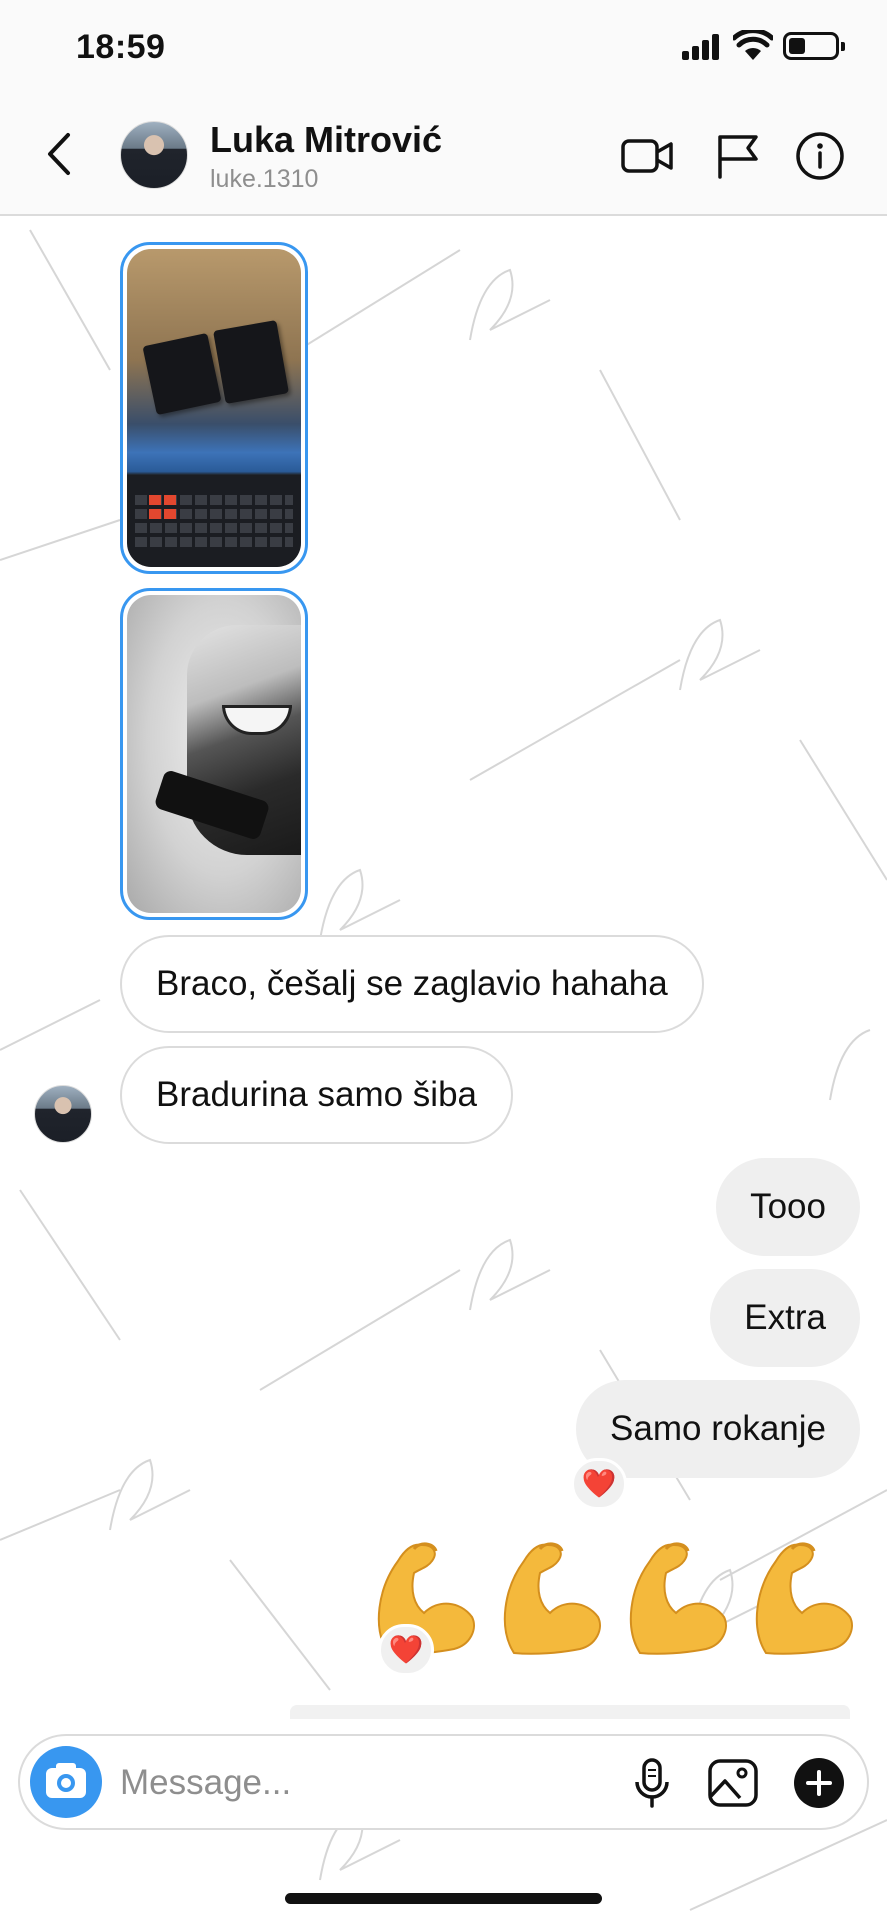  What do you see at coordinates (370, 1783) in the screenshot?
I see `message-input` at bounding box center [370, 1783].